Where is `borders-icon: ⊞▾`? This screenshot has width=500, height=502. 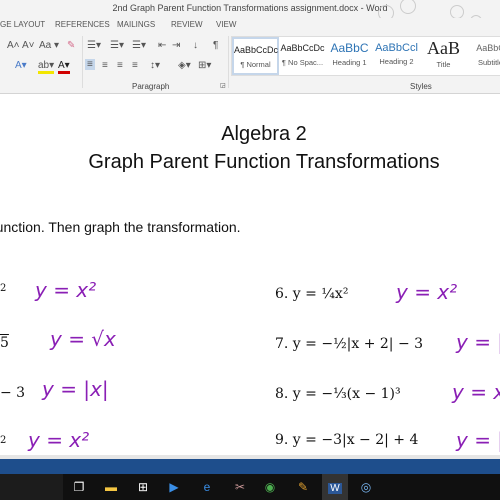 borders-icon: ⊞▾ is located at coordinates (204, 65).